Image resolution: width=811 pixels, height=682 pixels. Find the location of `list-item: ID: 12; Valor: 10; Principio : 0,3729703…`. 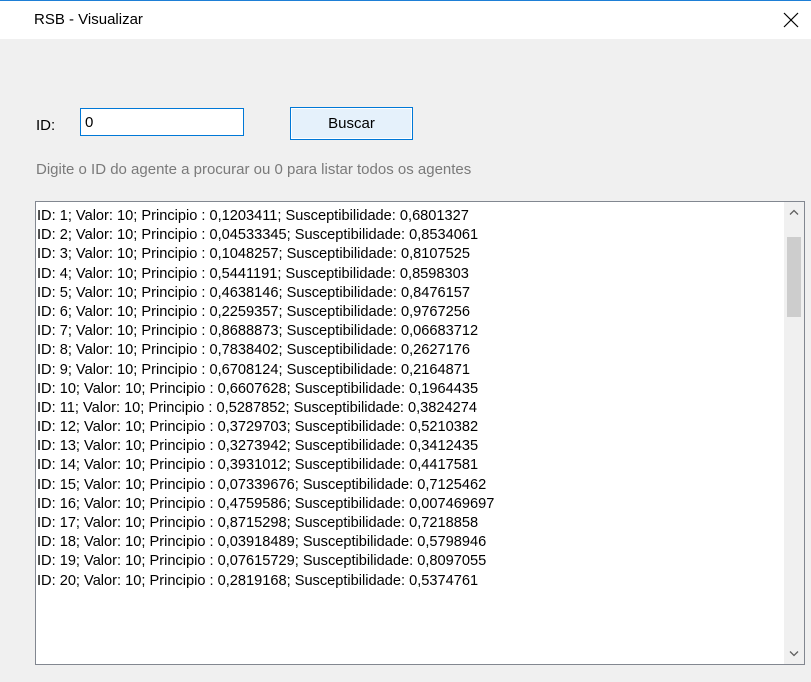

list-item: ID: 12; Valor: 10; Principio : 0,3729703… is located at coordinates (410, 427).